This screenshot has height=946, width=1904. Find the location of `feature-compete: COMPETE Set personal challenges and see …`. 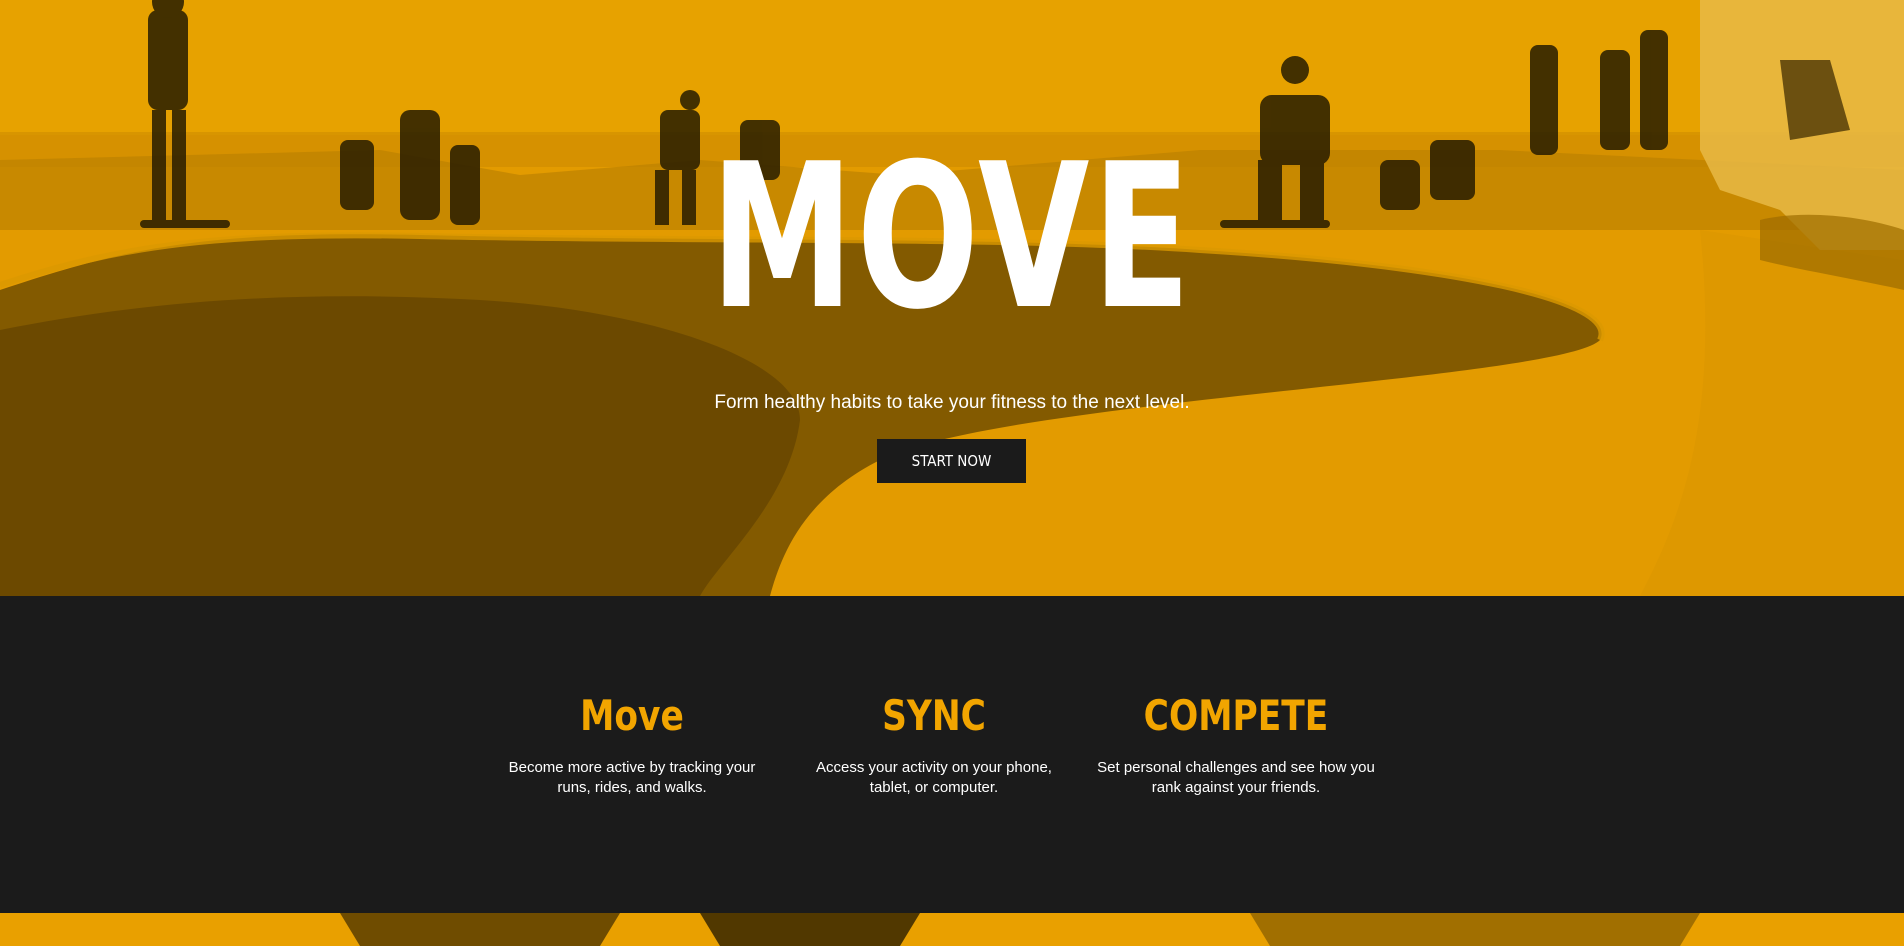

feature-compete: COMPETE Set personal challenges and see … is located at coordinates (1236, 743).